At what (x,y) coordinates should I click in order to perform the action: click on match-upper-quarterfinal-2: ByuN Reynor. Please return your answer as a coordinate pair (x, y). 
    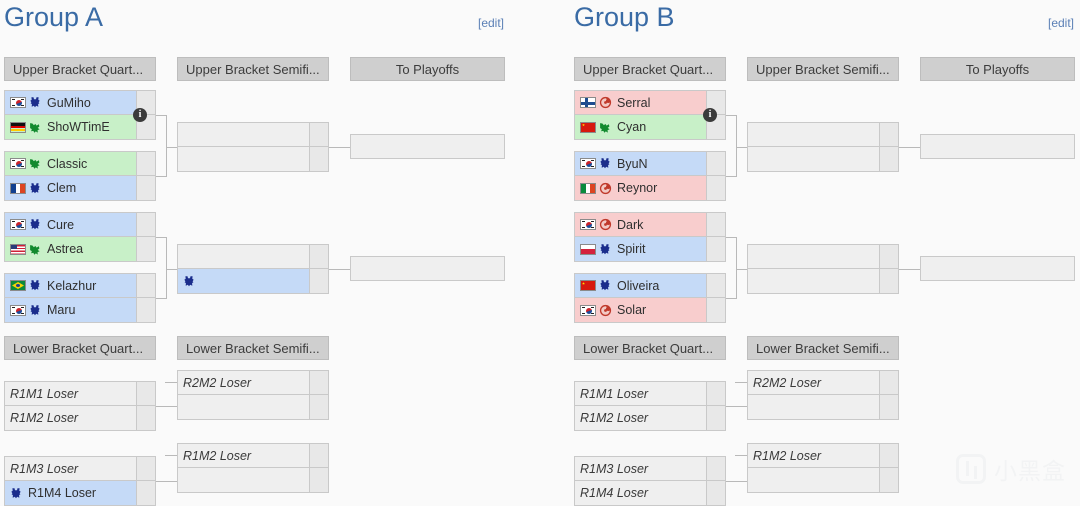
    Looking at the image, I should click on (650, 176).